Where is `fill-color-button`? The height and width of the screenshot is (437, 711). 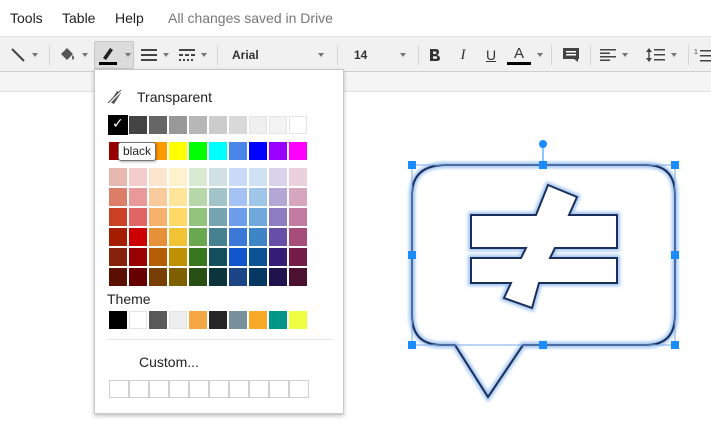
fill-color-button is located at coordinates (73, 55).